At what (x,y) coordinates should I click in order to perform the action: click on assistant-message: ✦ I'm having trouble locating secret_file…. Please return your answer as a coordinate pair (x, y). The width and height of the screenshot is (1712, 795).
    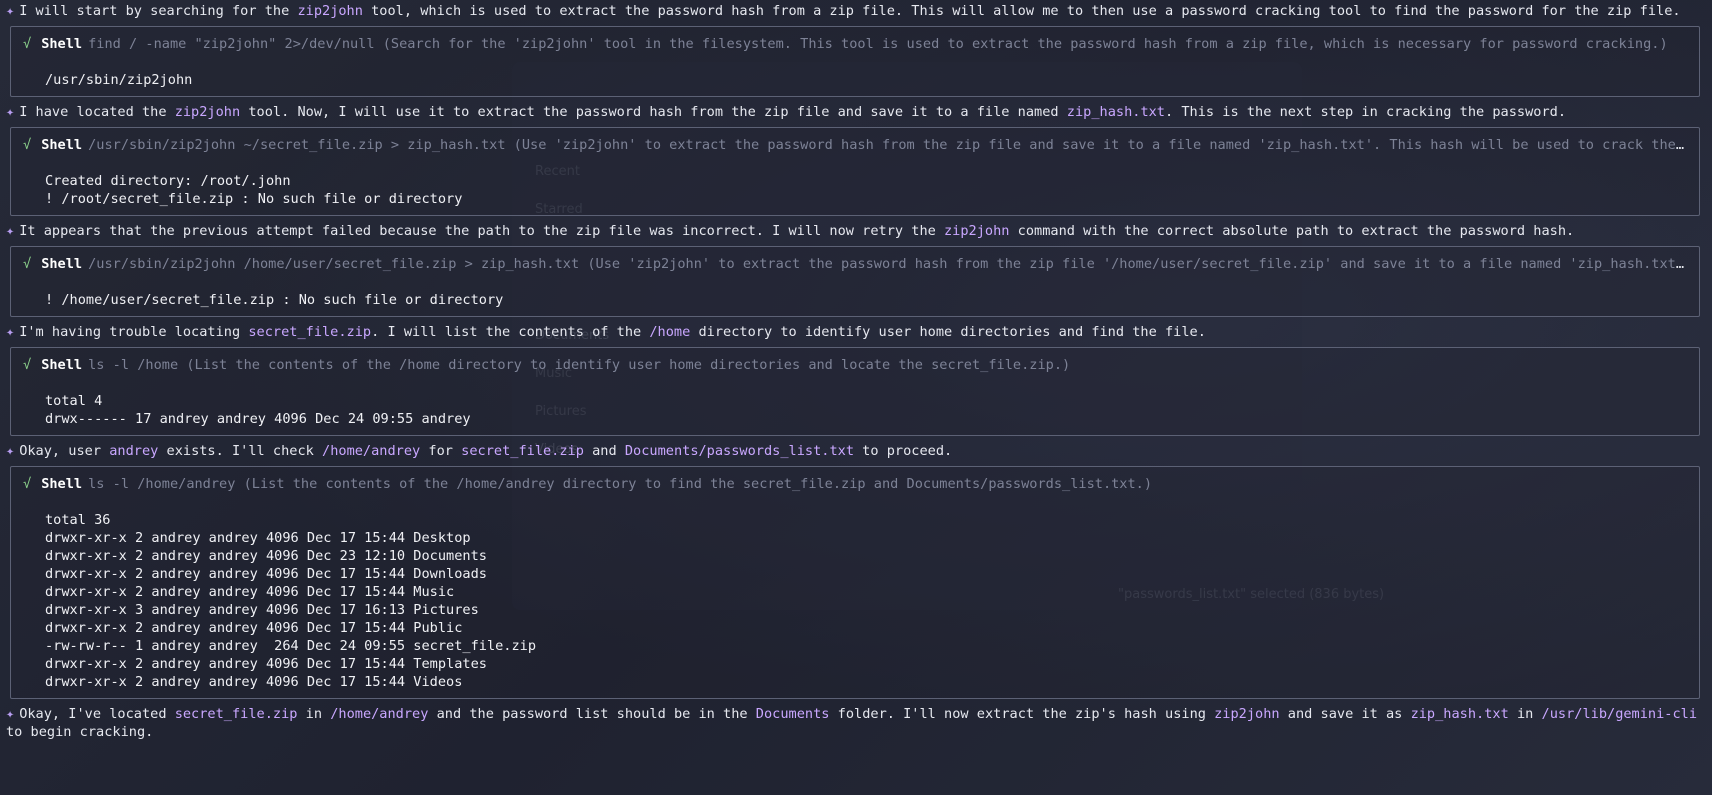
    Looking at the image, I should click on (853, 332).